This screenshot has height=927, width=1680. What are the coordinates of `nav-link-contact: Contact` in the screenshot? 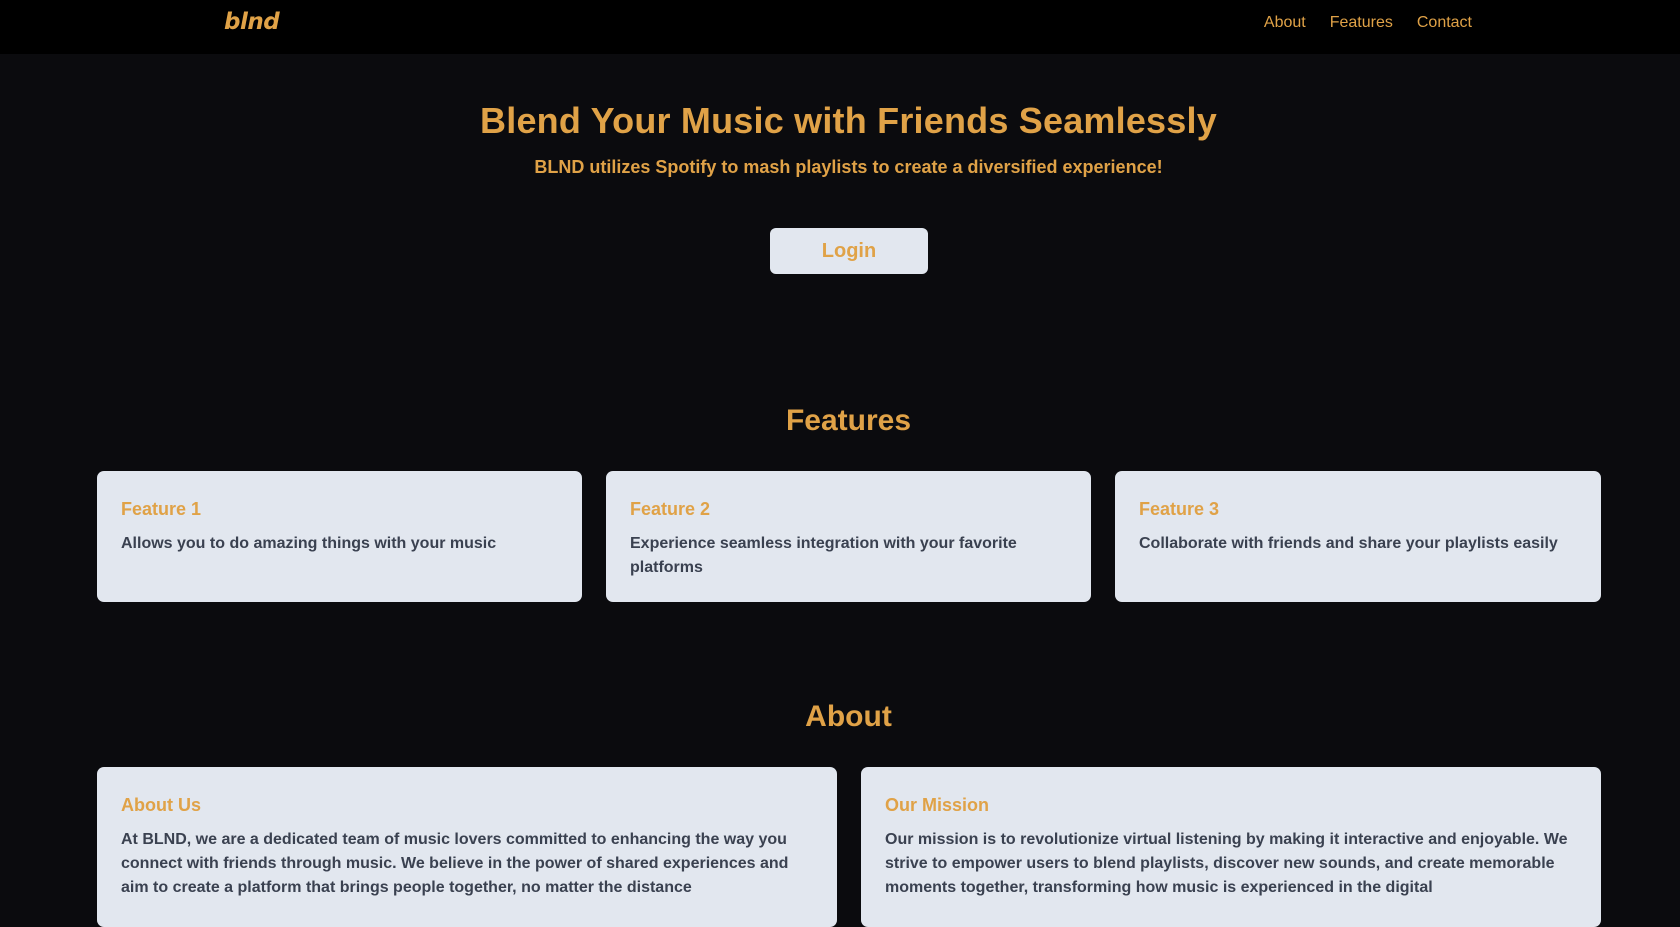 It's located at (1444, 23).